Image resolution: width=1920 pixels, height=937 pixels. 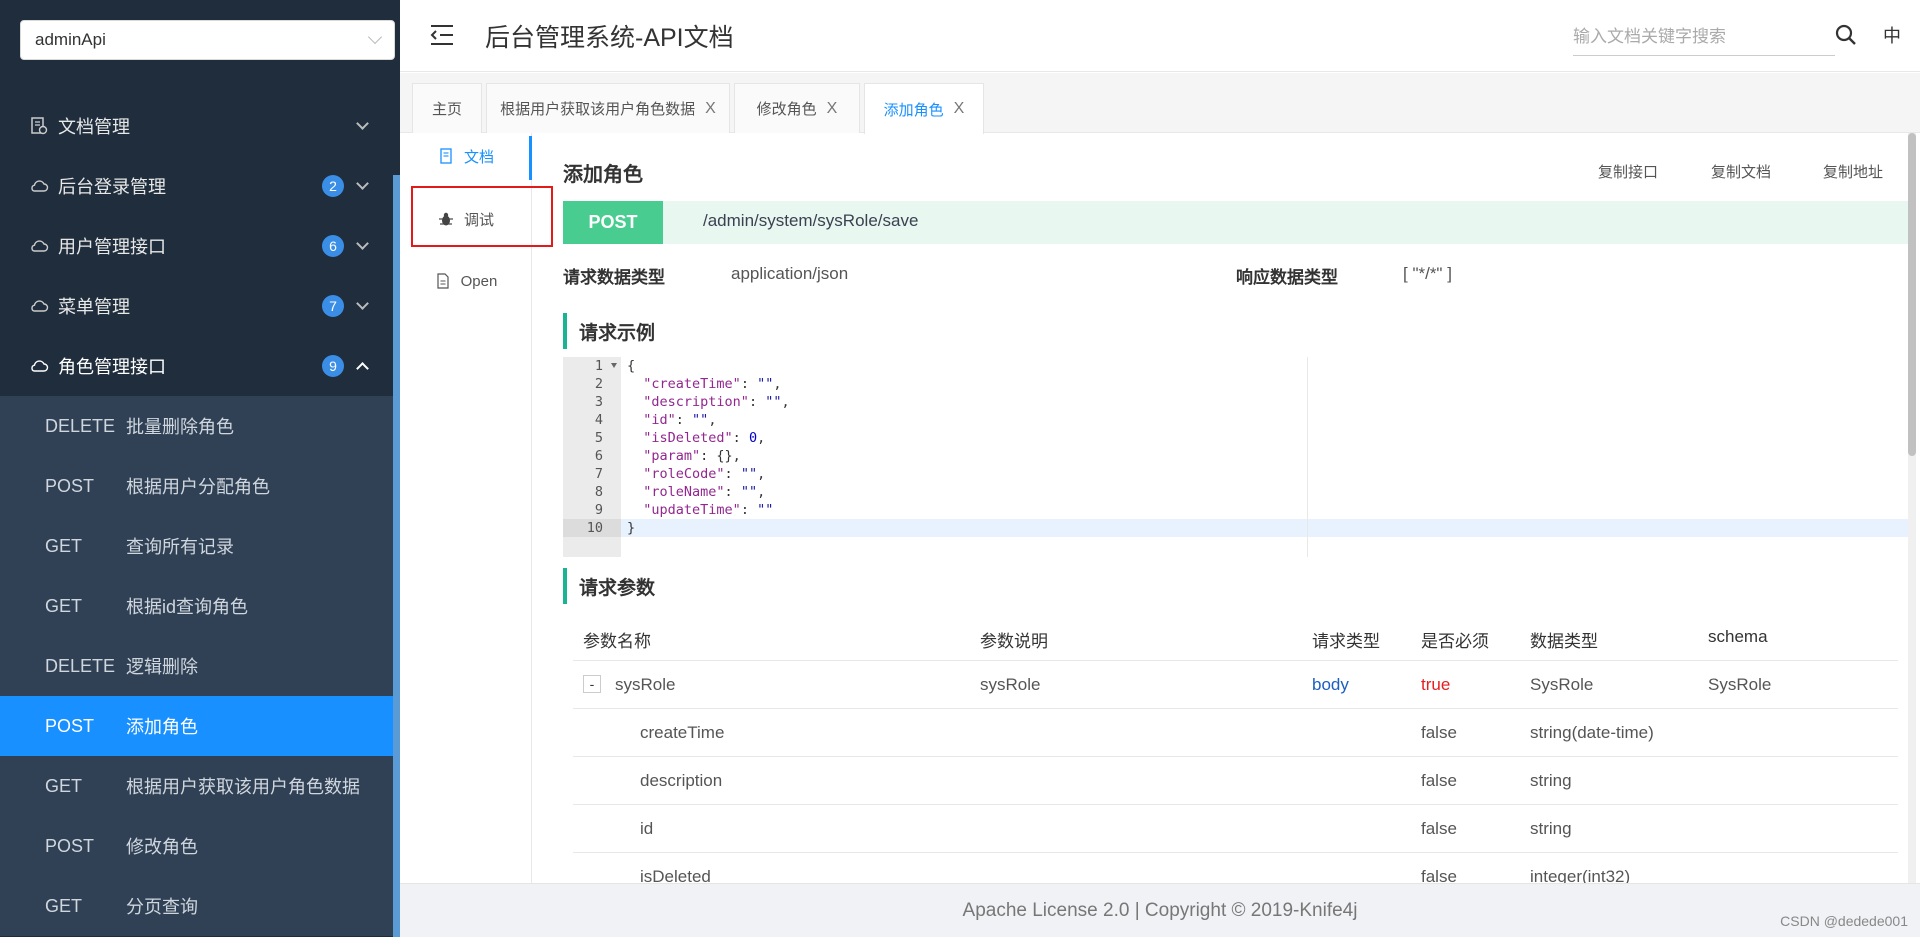 What do you see at coordinates (675, 875) in the screenshot?
I see `param-name: isDeleted` at bounding box center [675, 875].